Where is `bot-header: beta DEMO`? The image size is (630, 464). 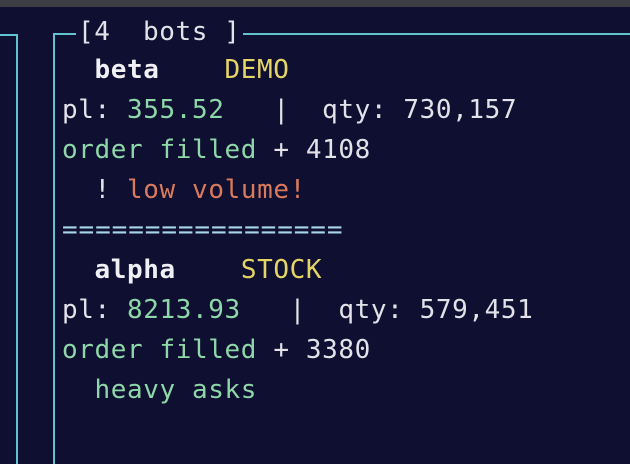
bot-header: beta DEMO is located at coordinates (346, 70).